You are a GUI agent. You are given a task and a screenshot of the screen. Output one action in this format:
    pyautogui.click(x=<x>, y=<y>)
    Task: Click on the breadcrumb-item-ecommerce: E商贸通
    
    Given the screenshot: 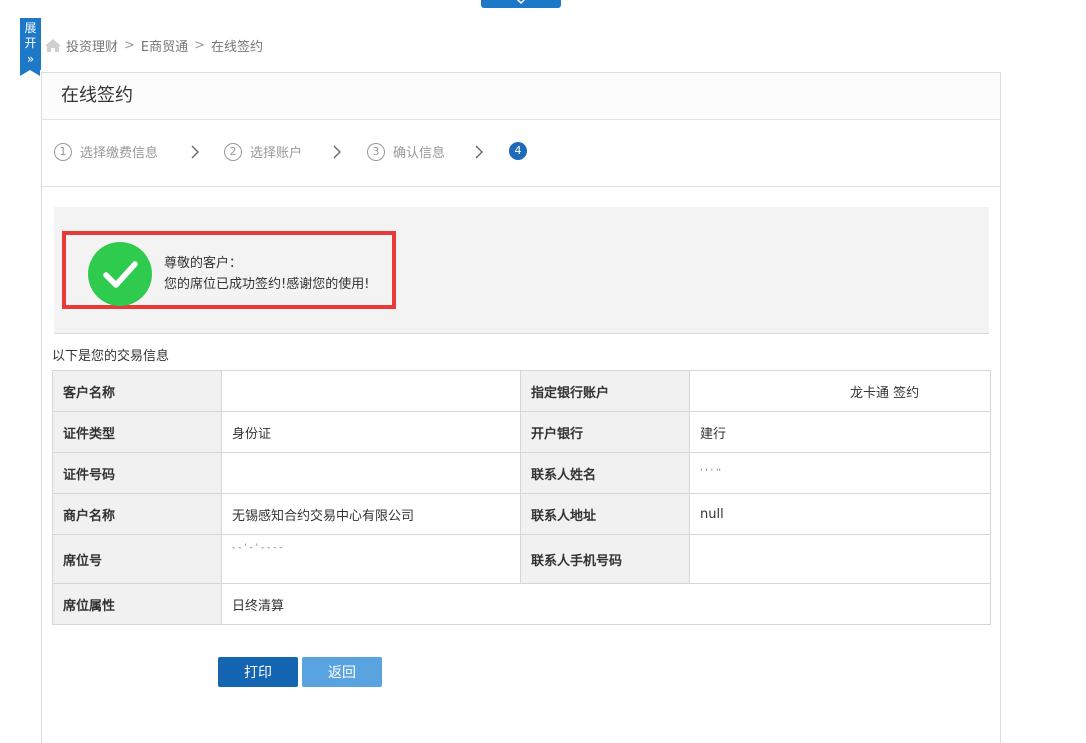 What is the action you would take?
    pyautogui.click(x=164, y=45)
    